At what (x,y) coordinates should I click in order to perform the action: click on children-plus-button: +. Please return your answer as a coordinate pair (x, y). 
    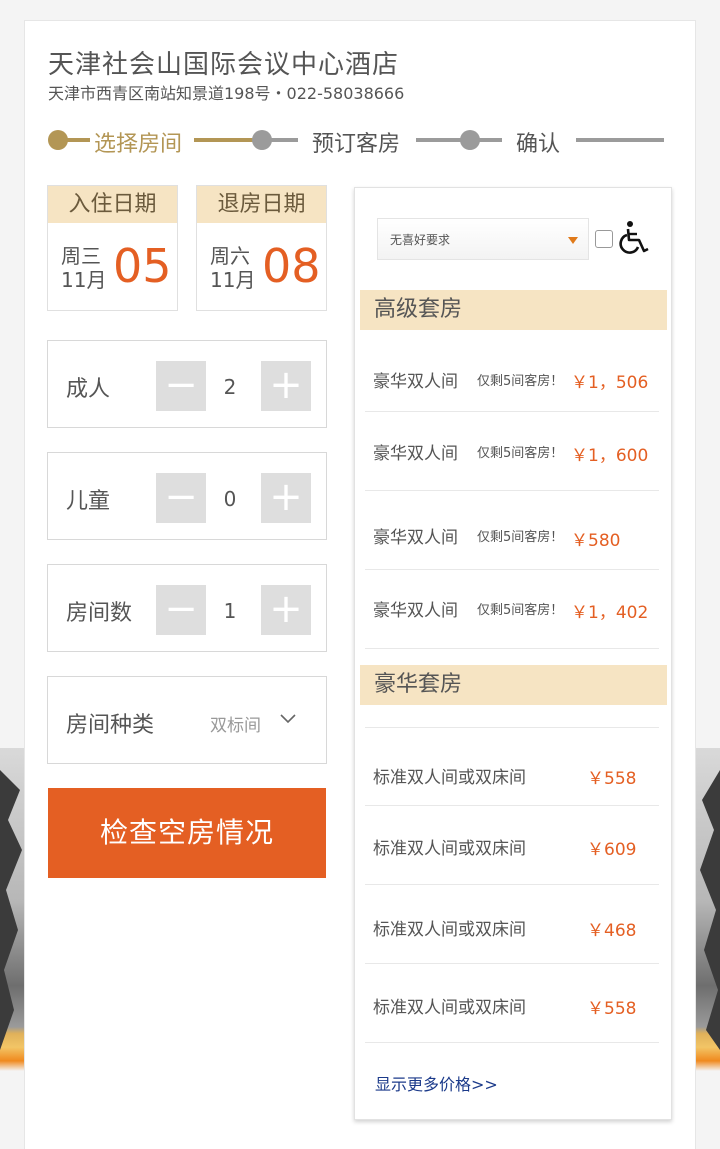
    Looking at the image, I should click on (286, 498).